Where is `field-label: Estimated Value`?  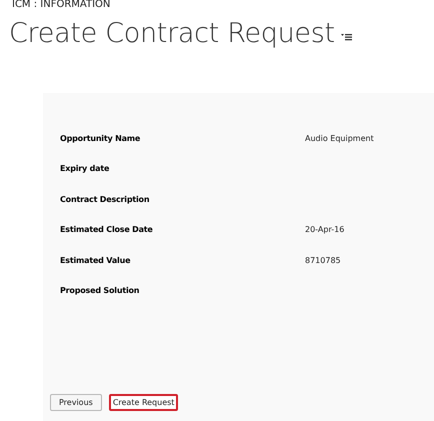 field-label: Estimated Value is located at coordinates (96, 260).